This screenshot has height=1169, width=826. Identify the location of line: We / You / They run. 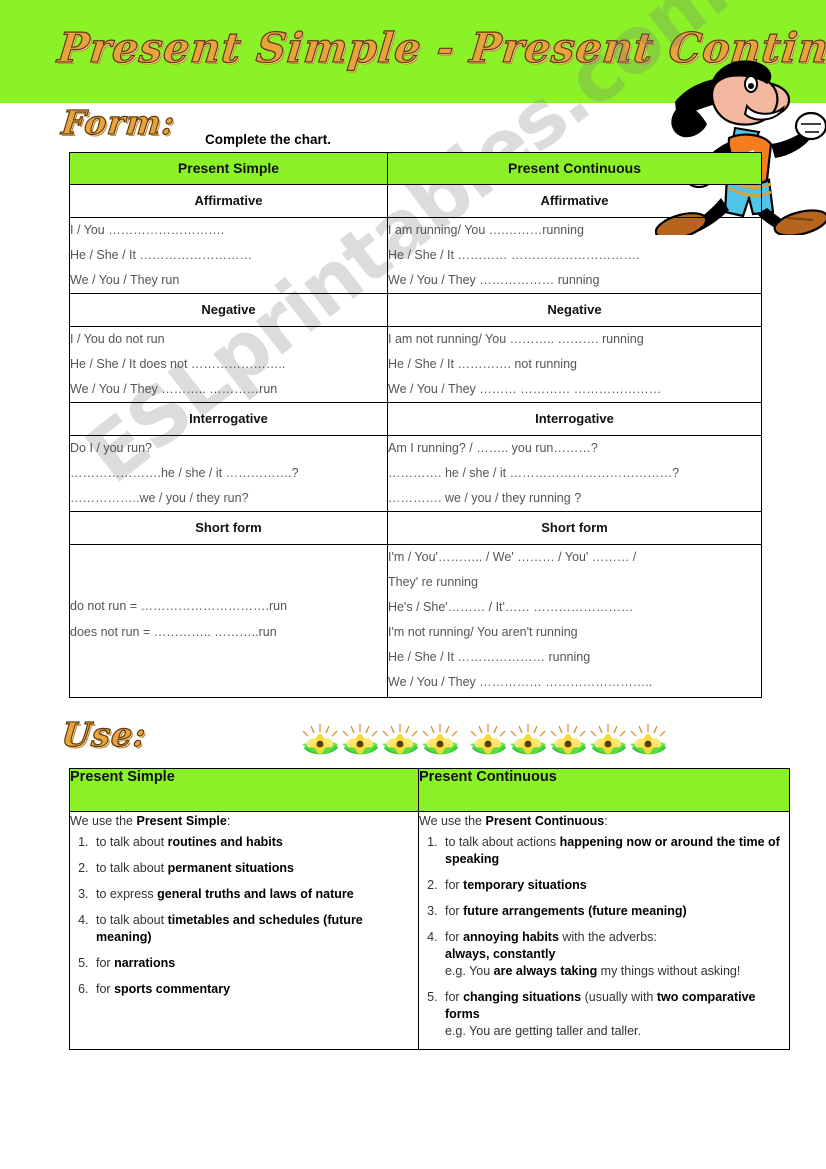
(125, 280).